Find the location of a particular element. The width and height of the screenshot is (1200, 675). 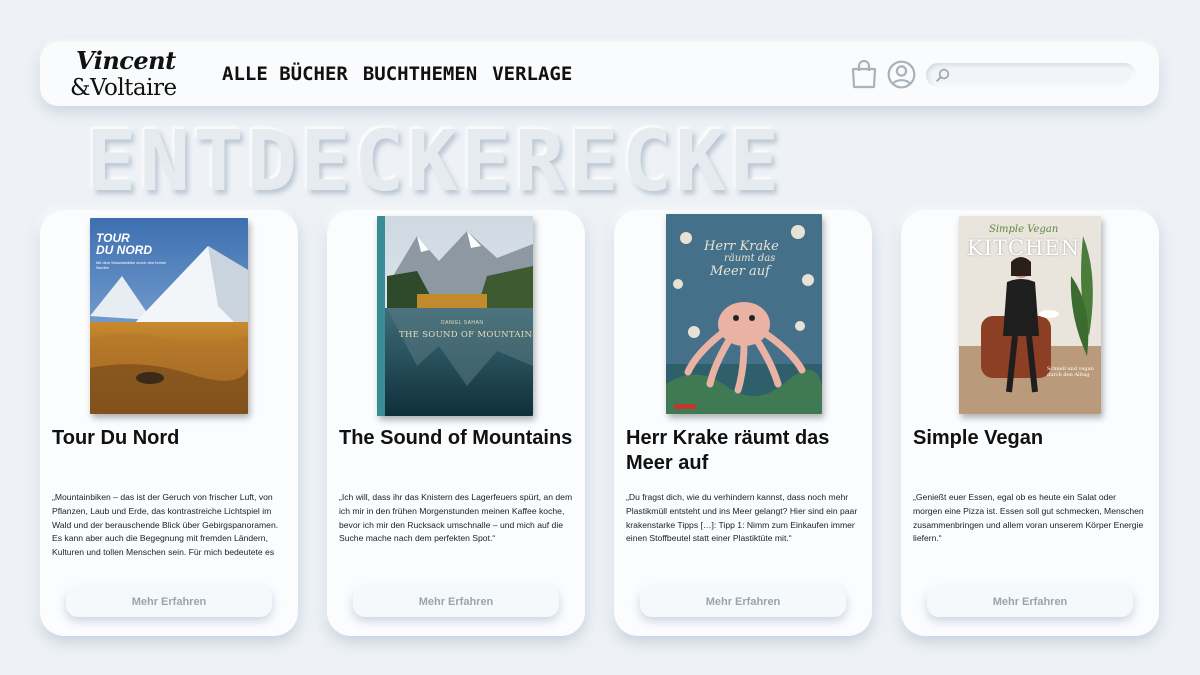

brand-logo: Vincent &Voltaire is located at coordinates (125, 75).